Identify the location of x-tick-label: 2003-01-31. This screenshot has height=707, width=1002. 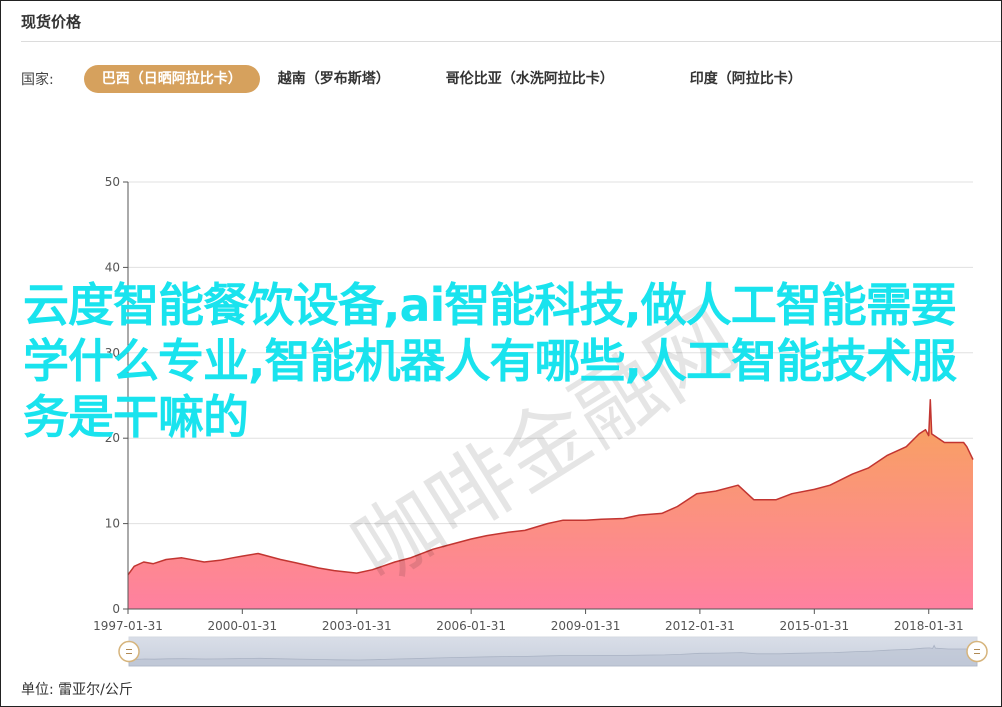
(357, 626).